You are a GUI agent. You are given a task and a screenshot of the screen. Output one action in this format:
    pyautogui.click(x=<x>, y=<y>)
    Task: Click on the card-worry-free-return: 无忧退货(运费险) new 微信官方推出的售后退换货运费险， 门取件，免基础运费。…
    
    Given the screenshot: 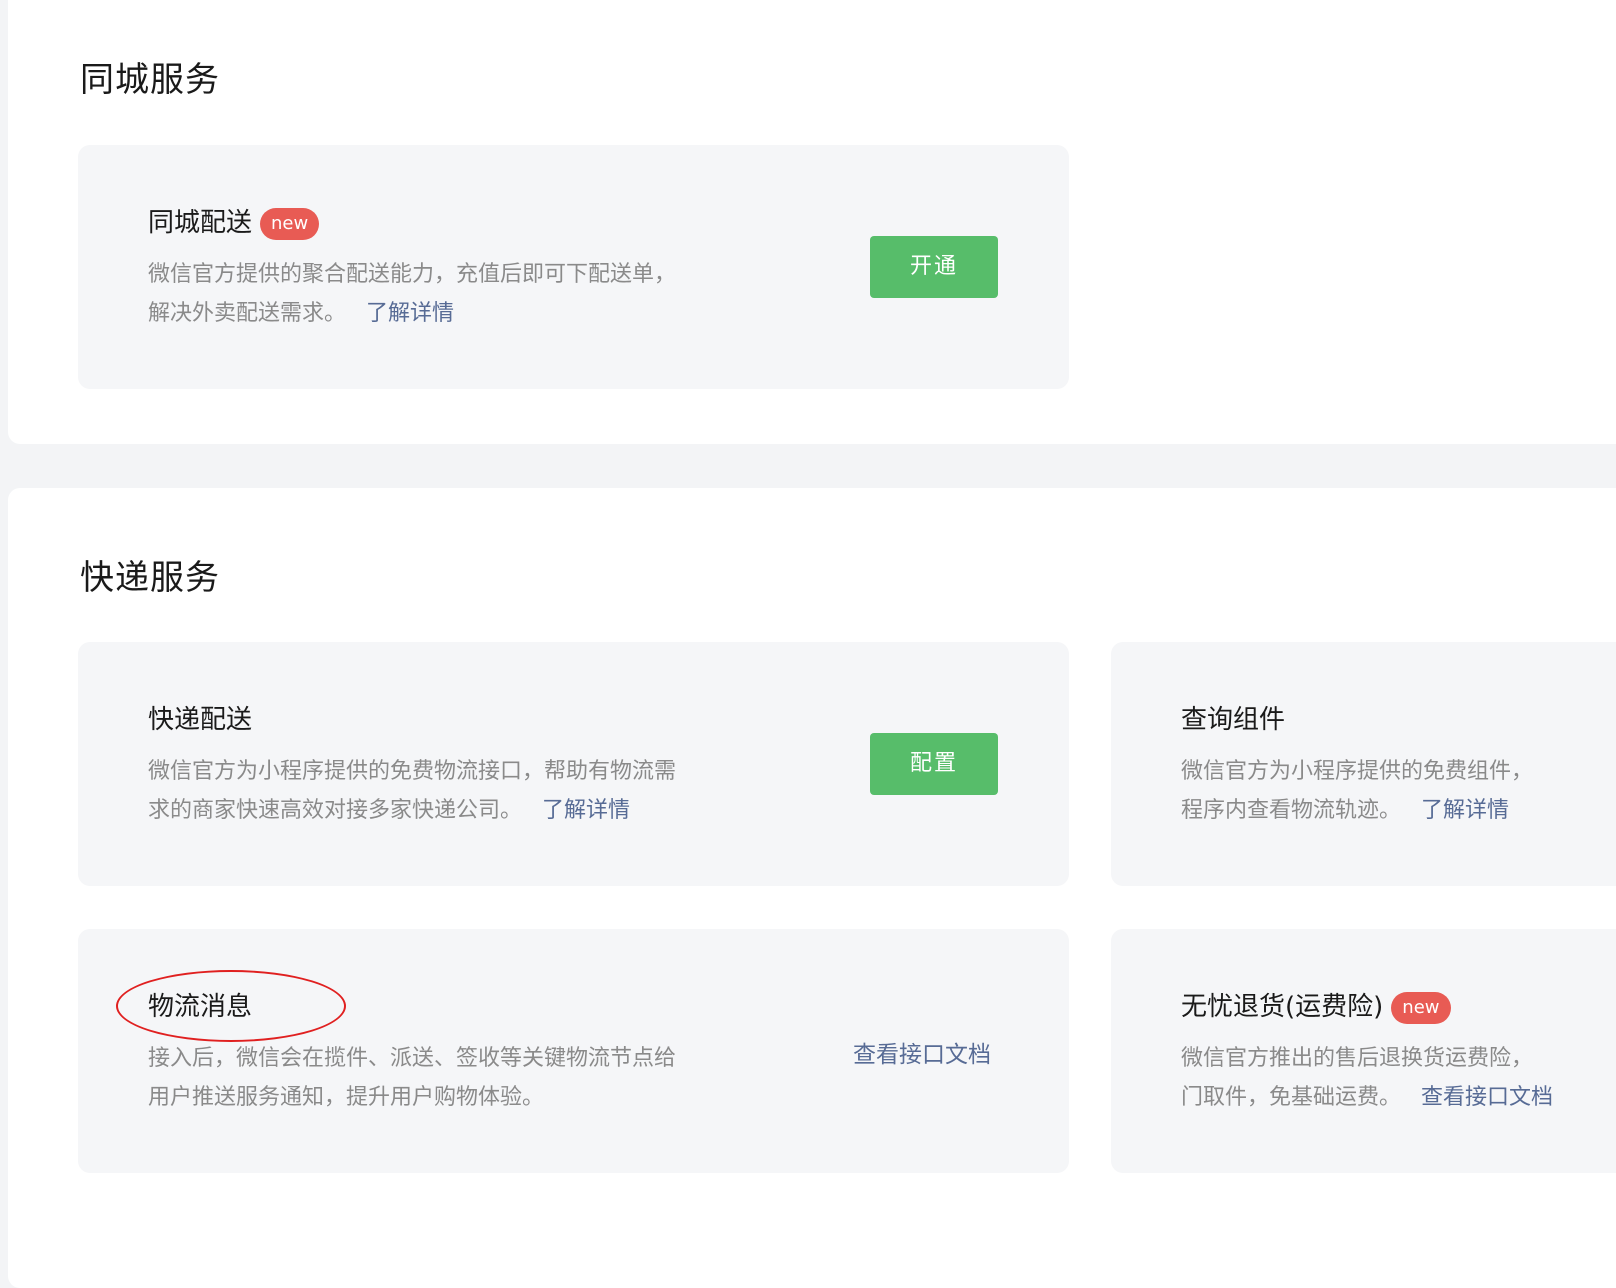 What is the action you would take?
    pyautogui.click(x=1363, y=1051)
    